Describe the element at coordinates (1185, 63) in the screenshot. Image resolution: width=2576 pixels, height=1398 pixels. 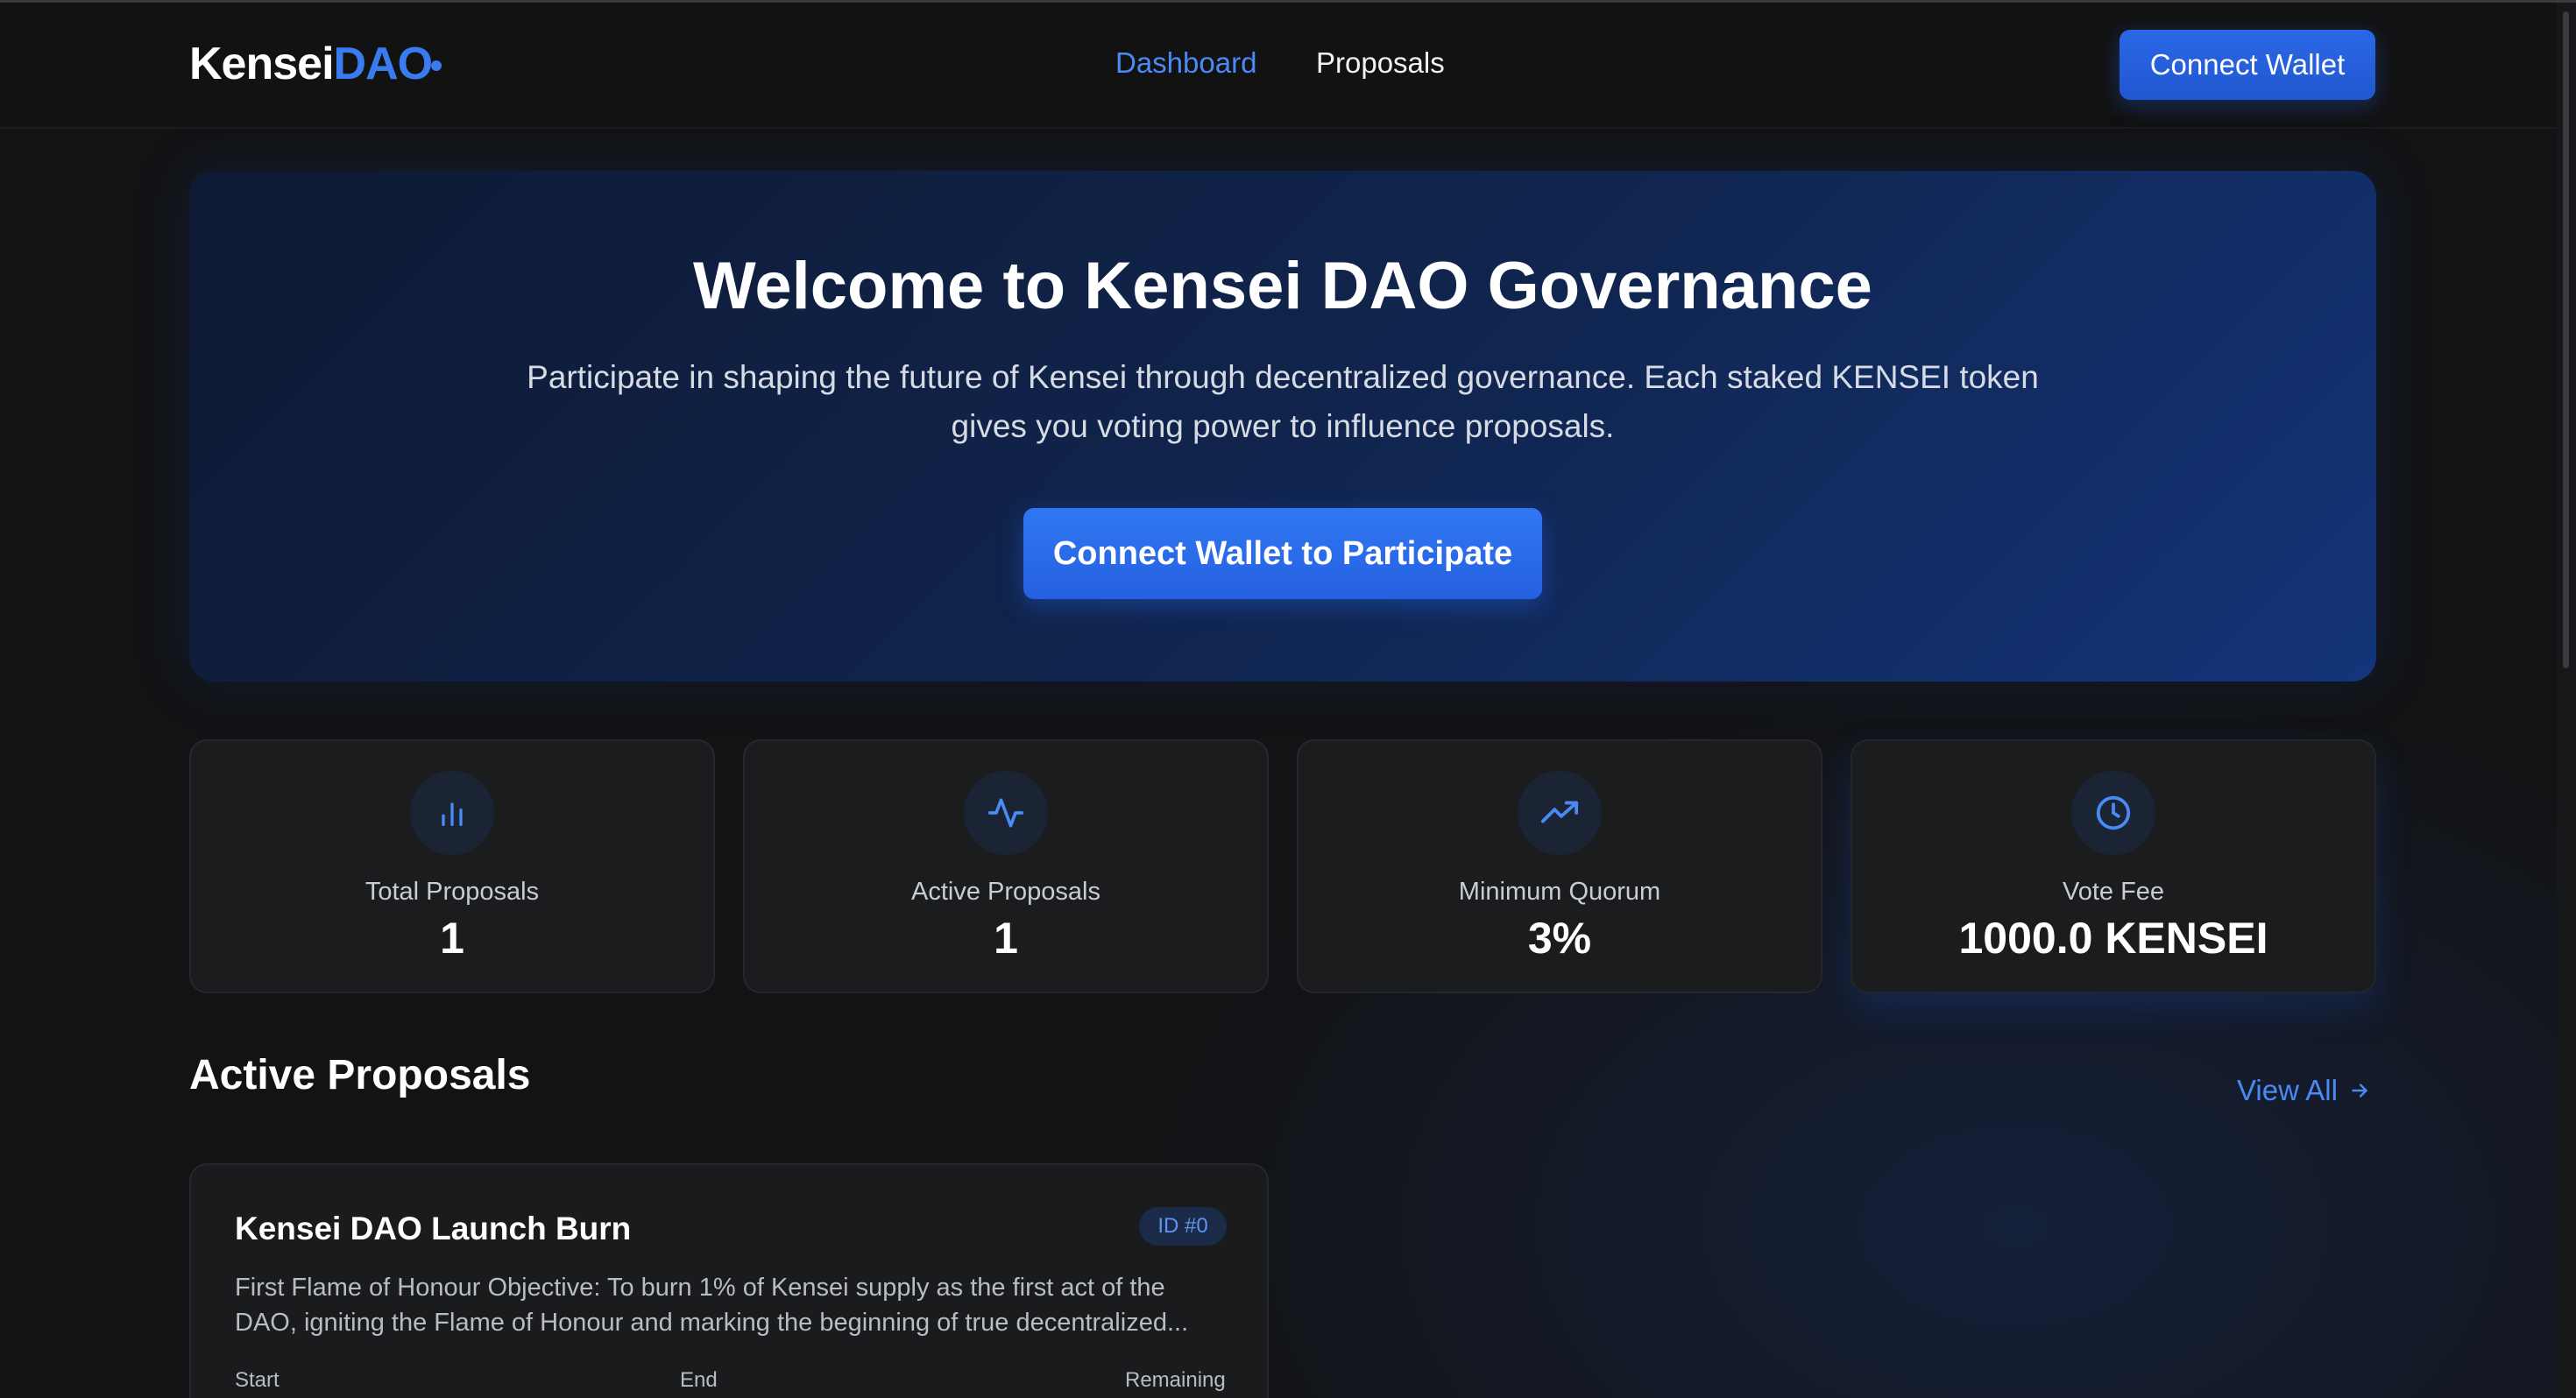
I see `nav-link-dashboard: Dashboard` at that location.